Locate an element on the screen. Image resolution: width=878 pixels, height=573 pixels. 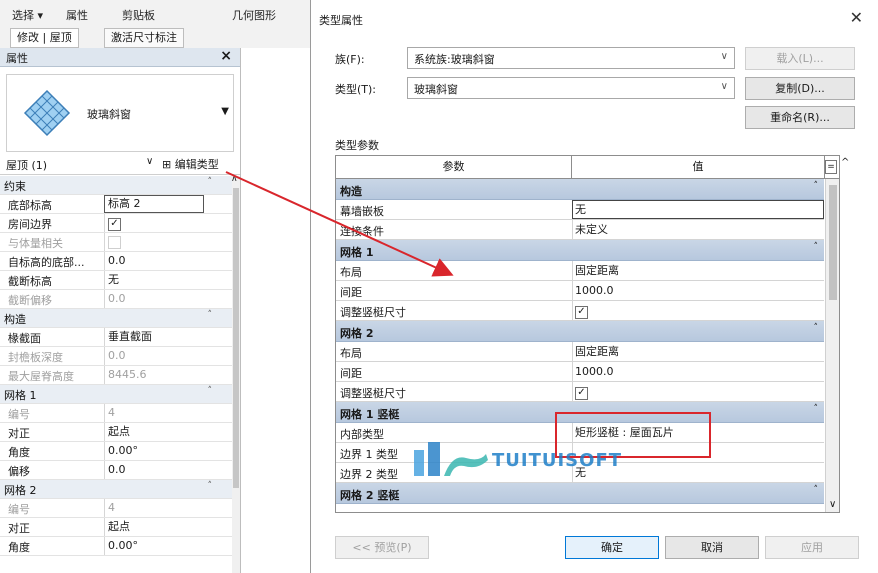
grid-scrollbar: ∨ is located at coordinates (832, 345).